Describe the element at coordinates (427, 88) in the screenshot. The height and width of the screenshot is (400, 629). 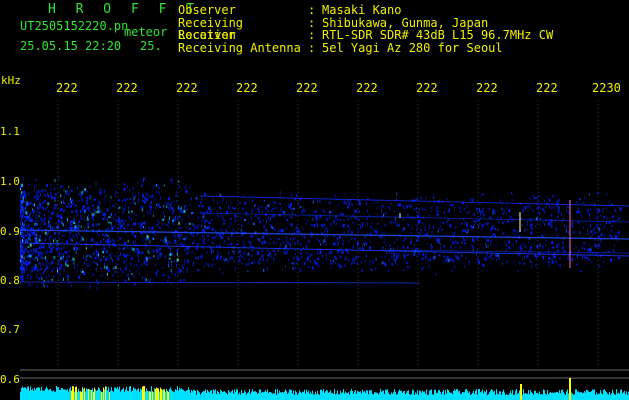
I see `x-tick-label: 222` at that location.